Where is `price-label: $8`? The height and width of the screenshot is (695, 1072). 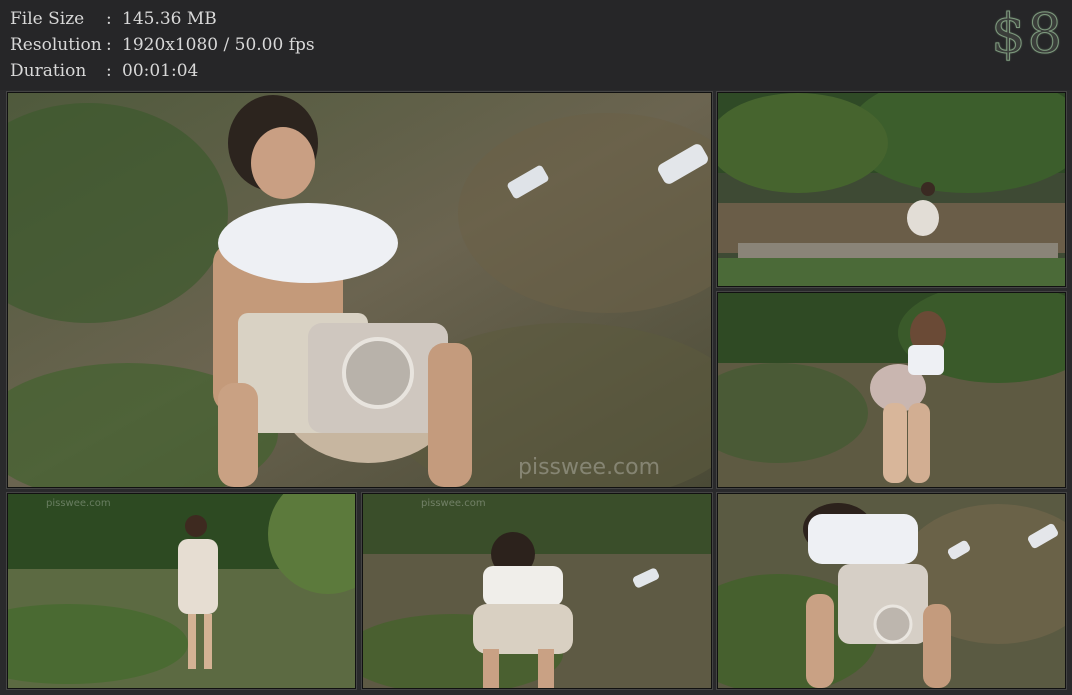
price-label: $8 is located at coordinates (1027, 34).